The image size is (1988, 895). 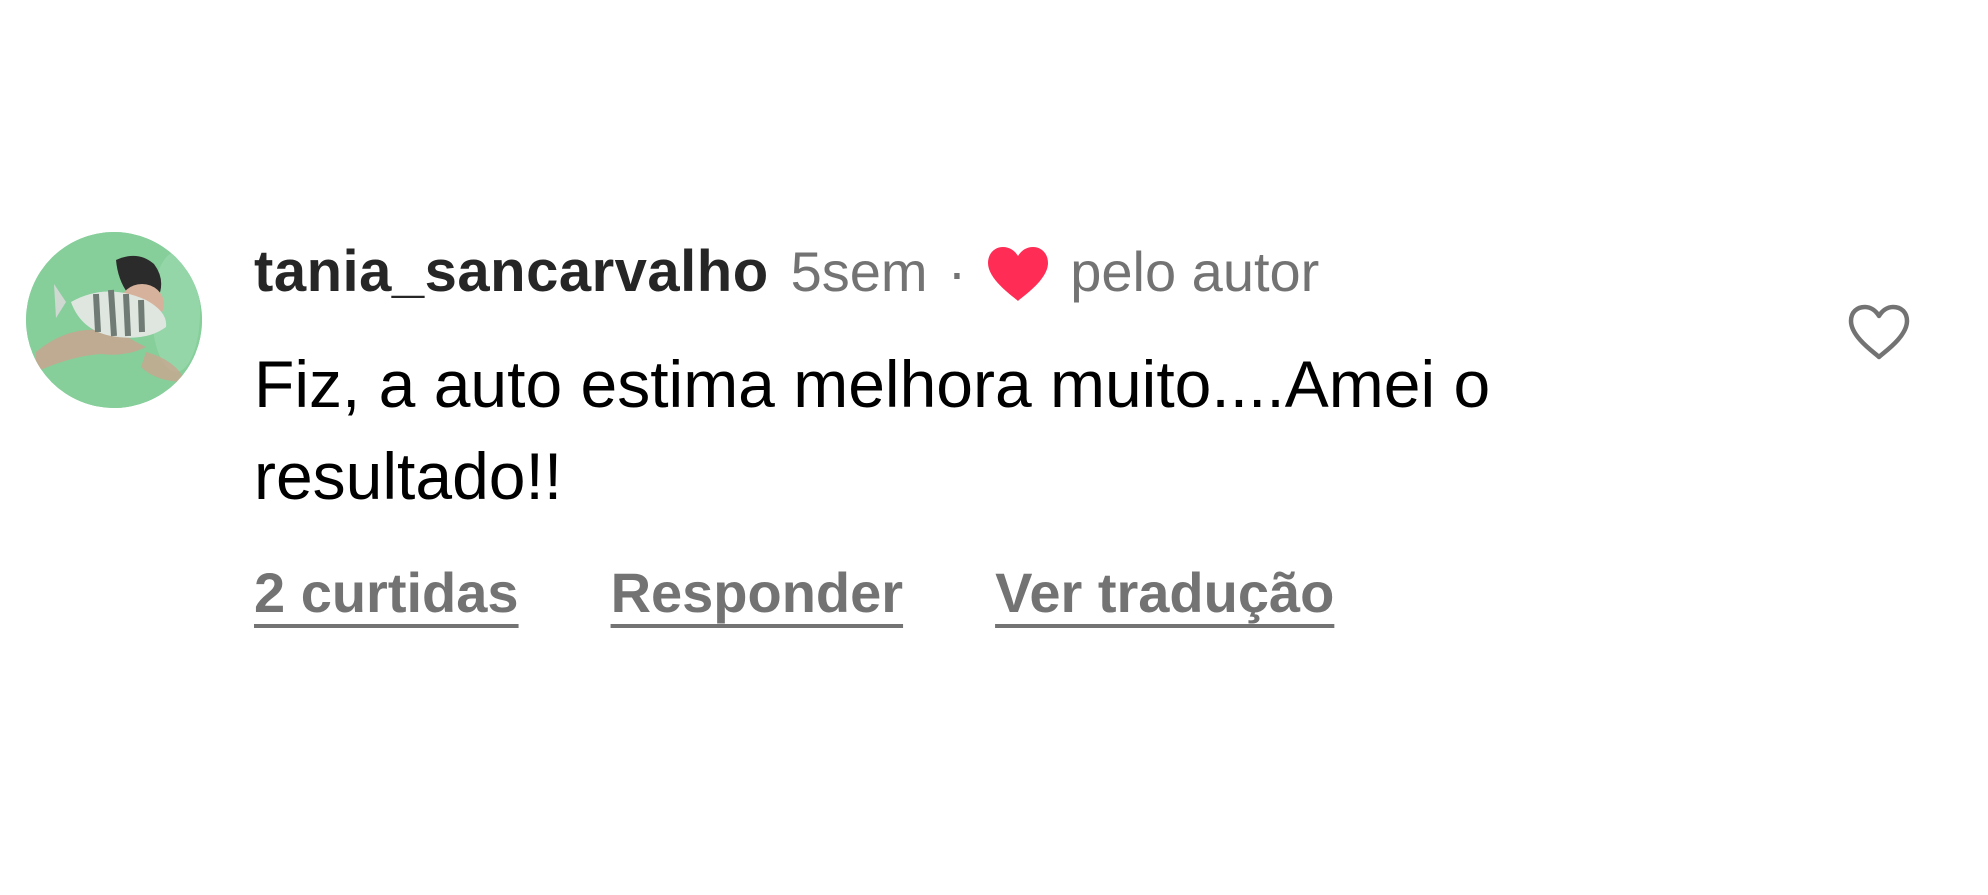 I want to click on comment-meta: tania_sancarvalho 5sem · pelo autor, so click(x=786, y=271).